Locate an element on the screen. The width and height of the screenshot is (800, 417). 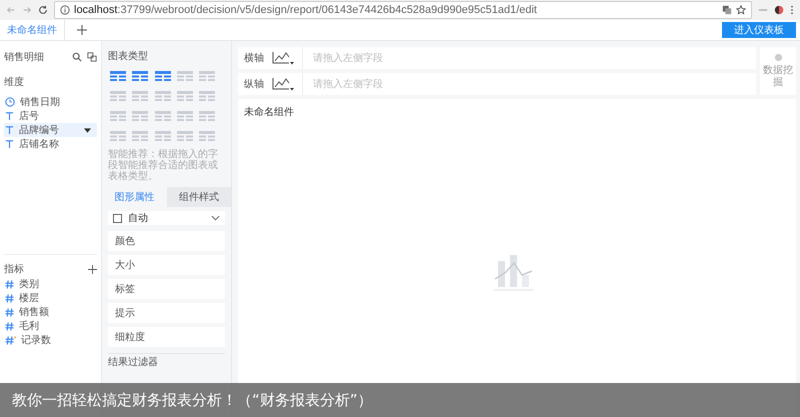
measure-field: 销售额 is located at coordinates (50, 312).